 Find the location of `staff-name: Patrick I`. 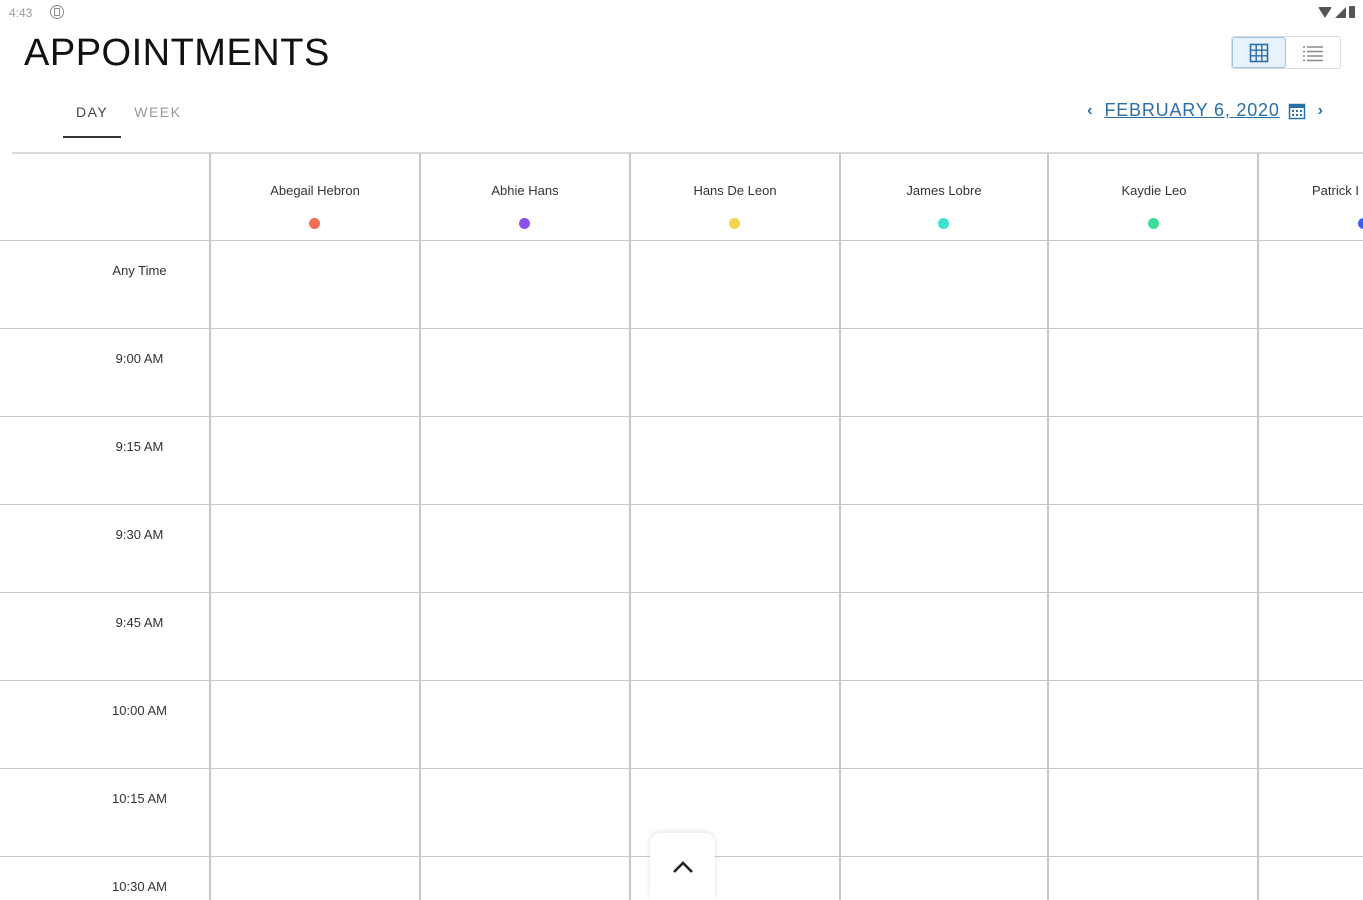

staff-name: Patrick I is located at coordinates (1335, 190).